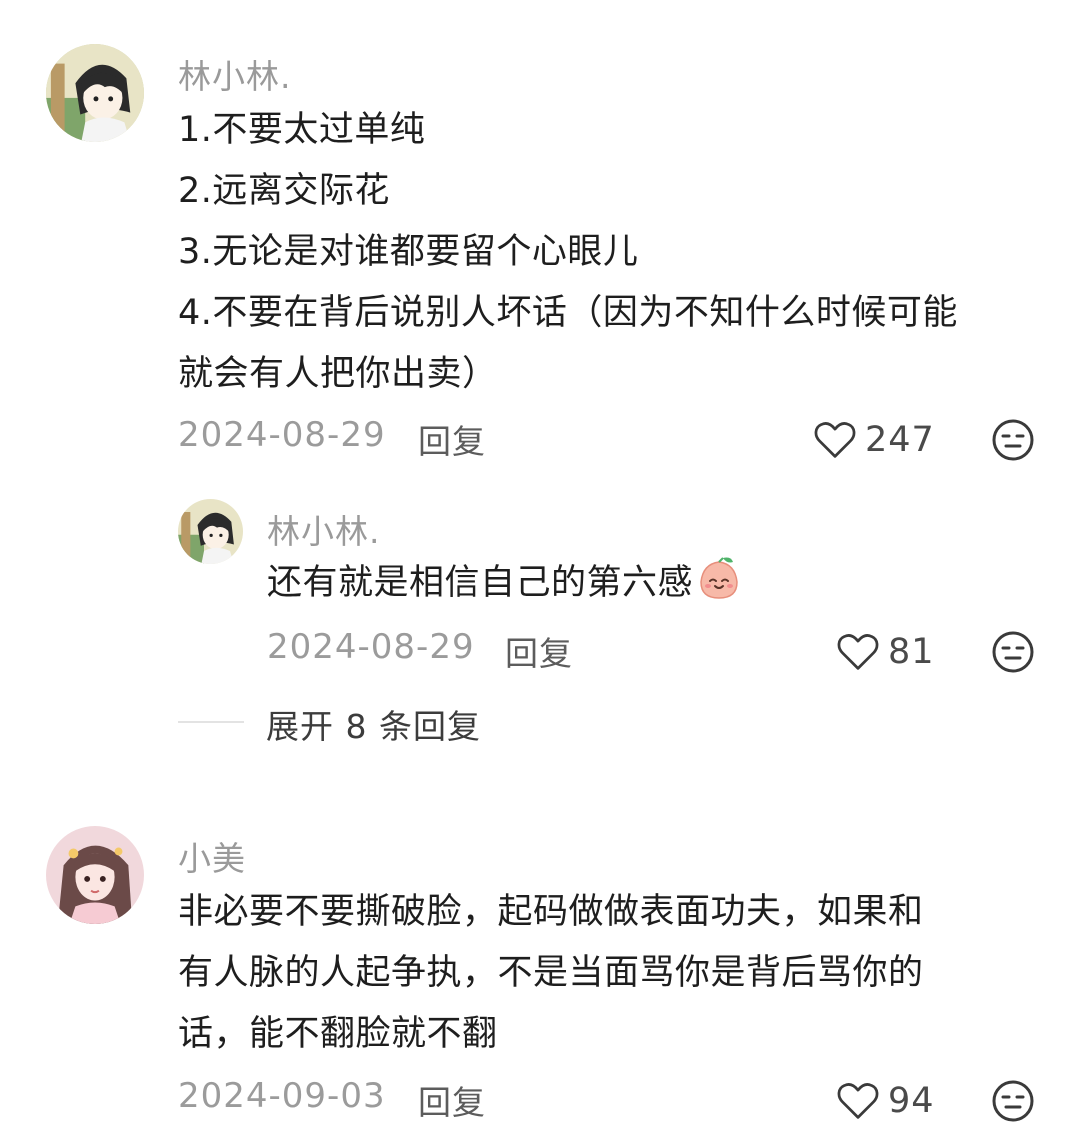 This screenshot has height=1133, width=1080. What do you see at coordinates (408, 252) in the screenshot?
I see `comment-text-line: 3.无论是对谁都要留个心眼儿` at bounding box center [408, 252].